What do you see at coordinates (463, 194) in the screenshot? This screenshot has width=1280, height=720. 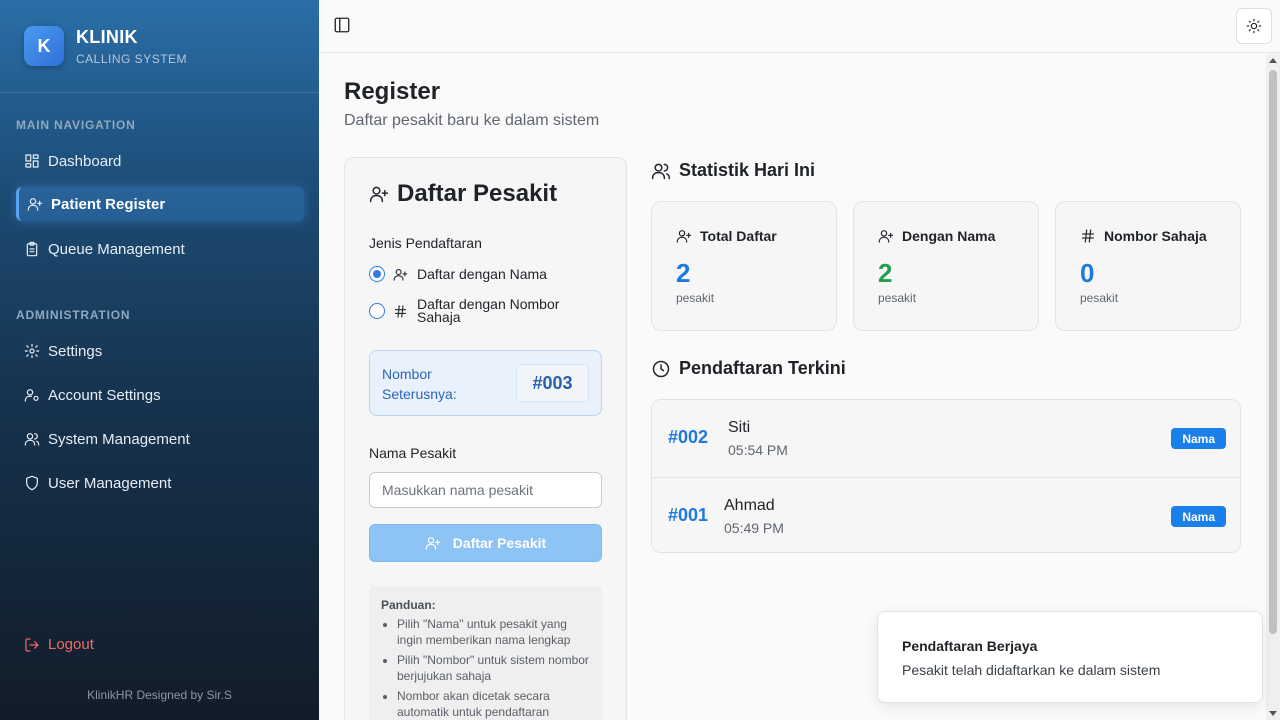 I see `register-card-title: Daftar Pesakit` at bounding box center [463, 194].